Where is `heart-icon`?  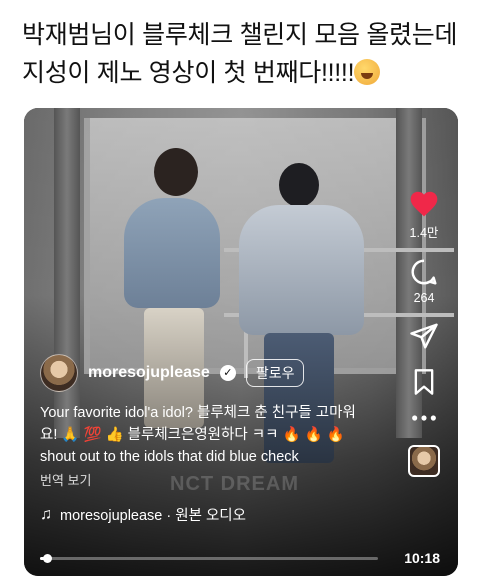 heart-icon is located at coordinates (424, 203).